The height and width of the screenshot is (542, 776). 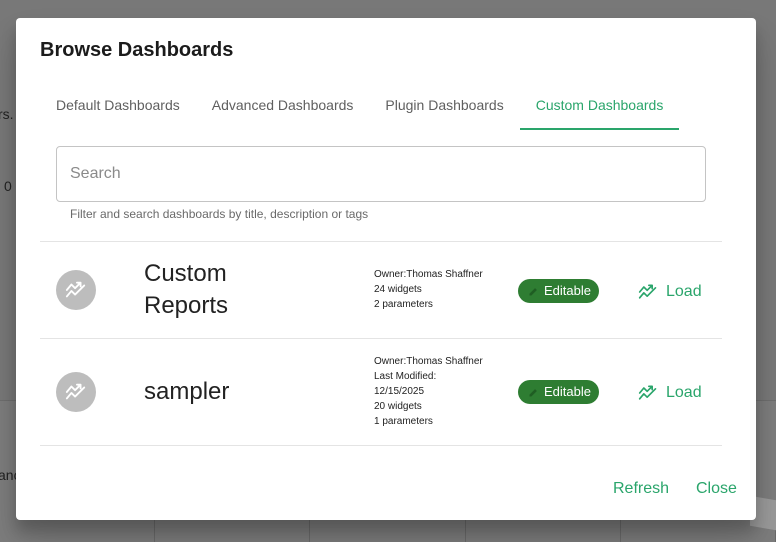 I want to click on refresh-button: Refresh, so click(x=641, y=489).